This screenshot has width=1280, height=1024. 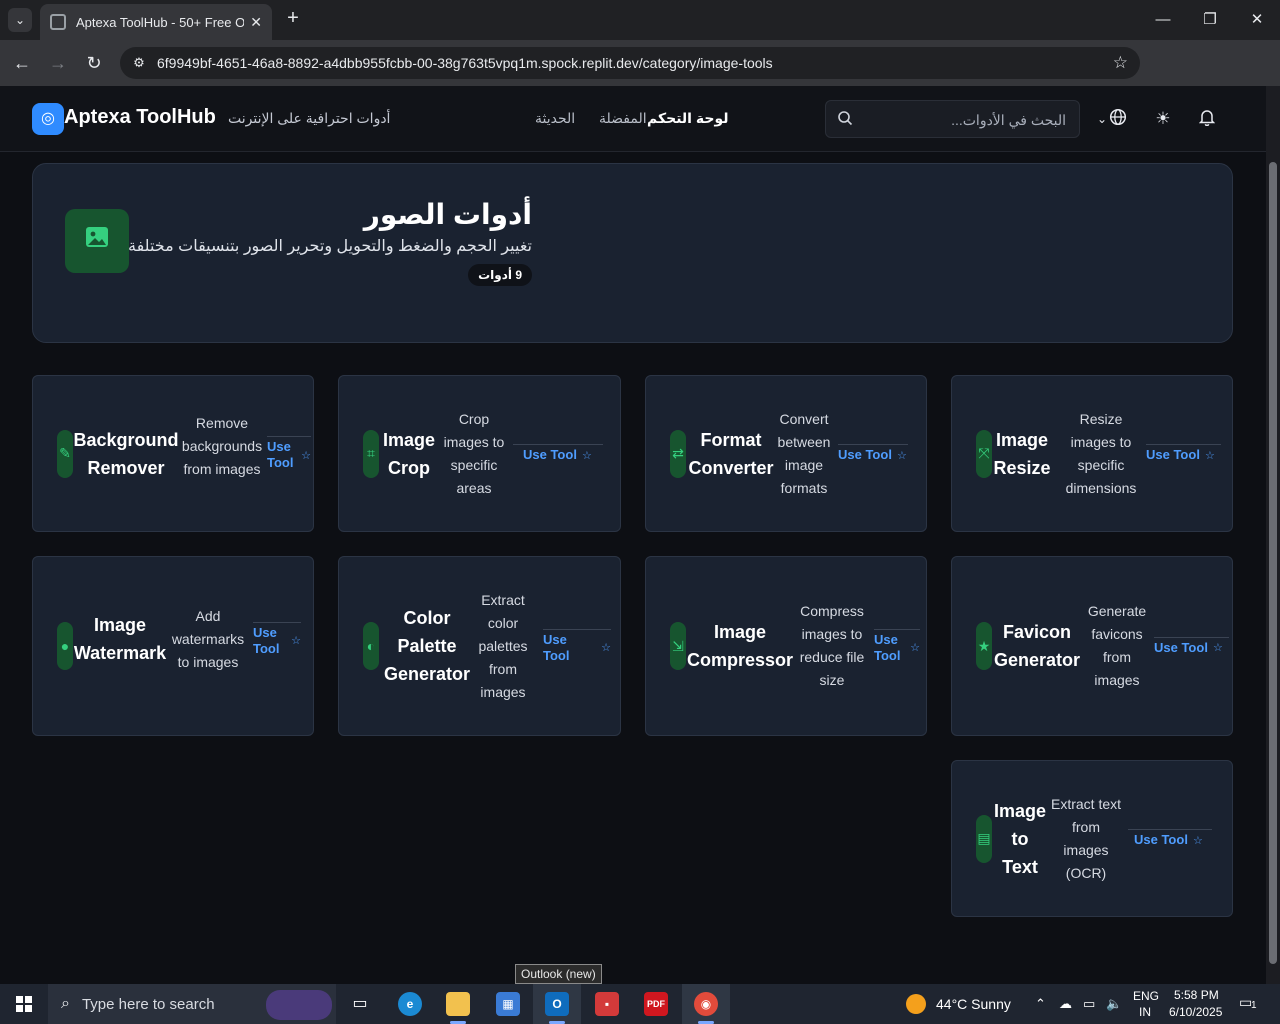 I want to click on scrollbar-thumb, so click(x=1273, y=563).